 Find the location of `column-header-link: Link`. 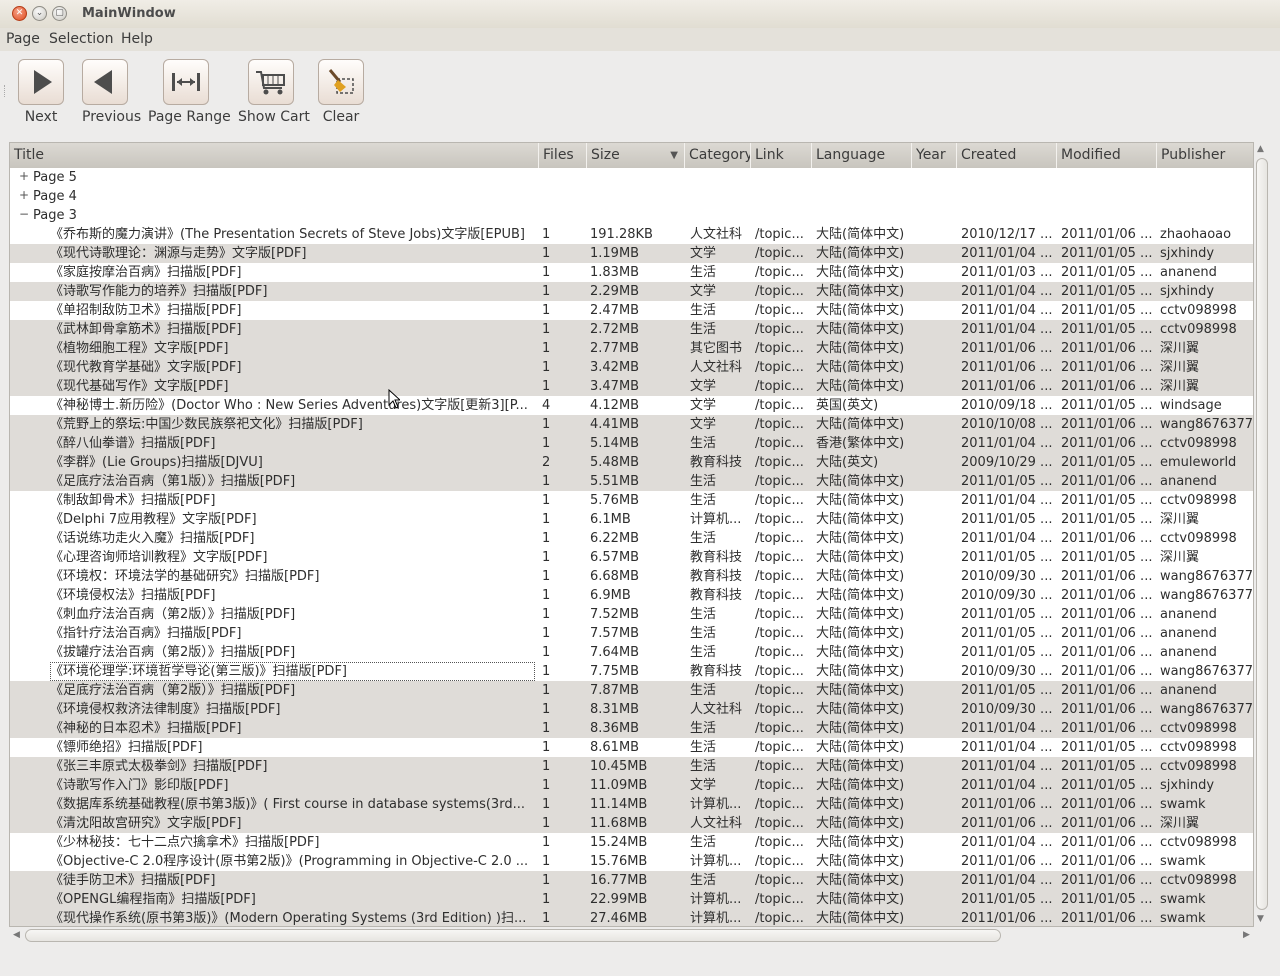

column-header-link: Link is located at coordinates (781, 155).